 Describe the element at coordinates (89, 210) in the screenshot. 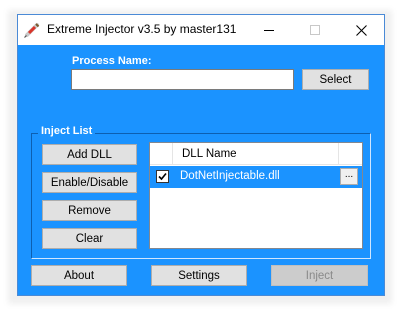

I see `remove-button: Remove` at that location.